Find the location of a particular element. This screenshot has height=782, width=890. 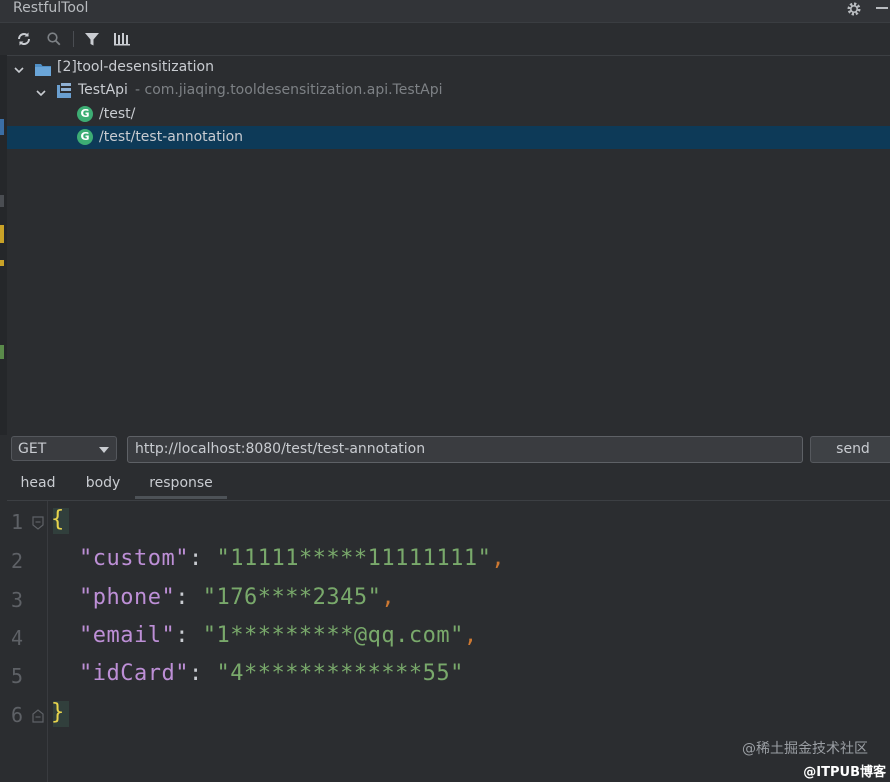

json-open-brace: { is located at coordinates (58, 519).